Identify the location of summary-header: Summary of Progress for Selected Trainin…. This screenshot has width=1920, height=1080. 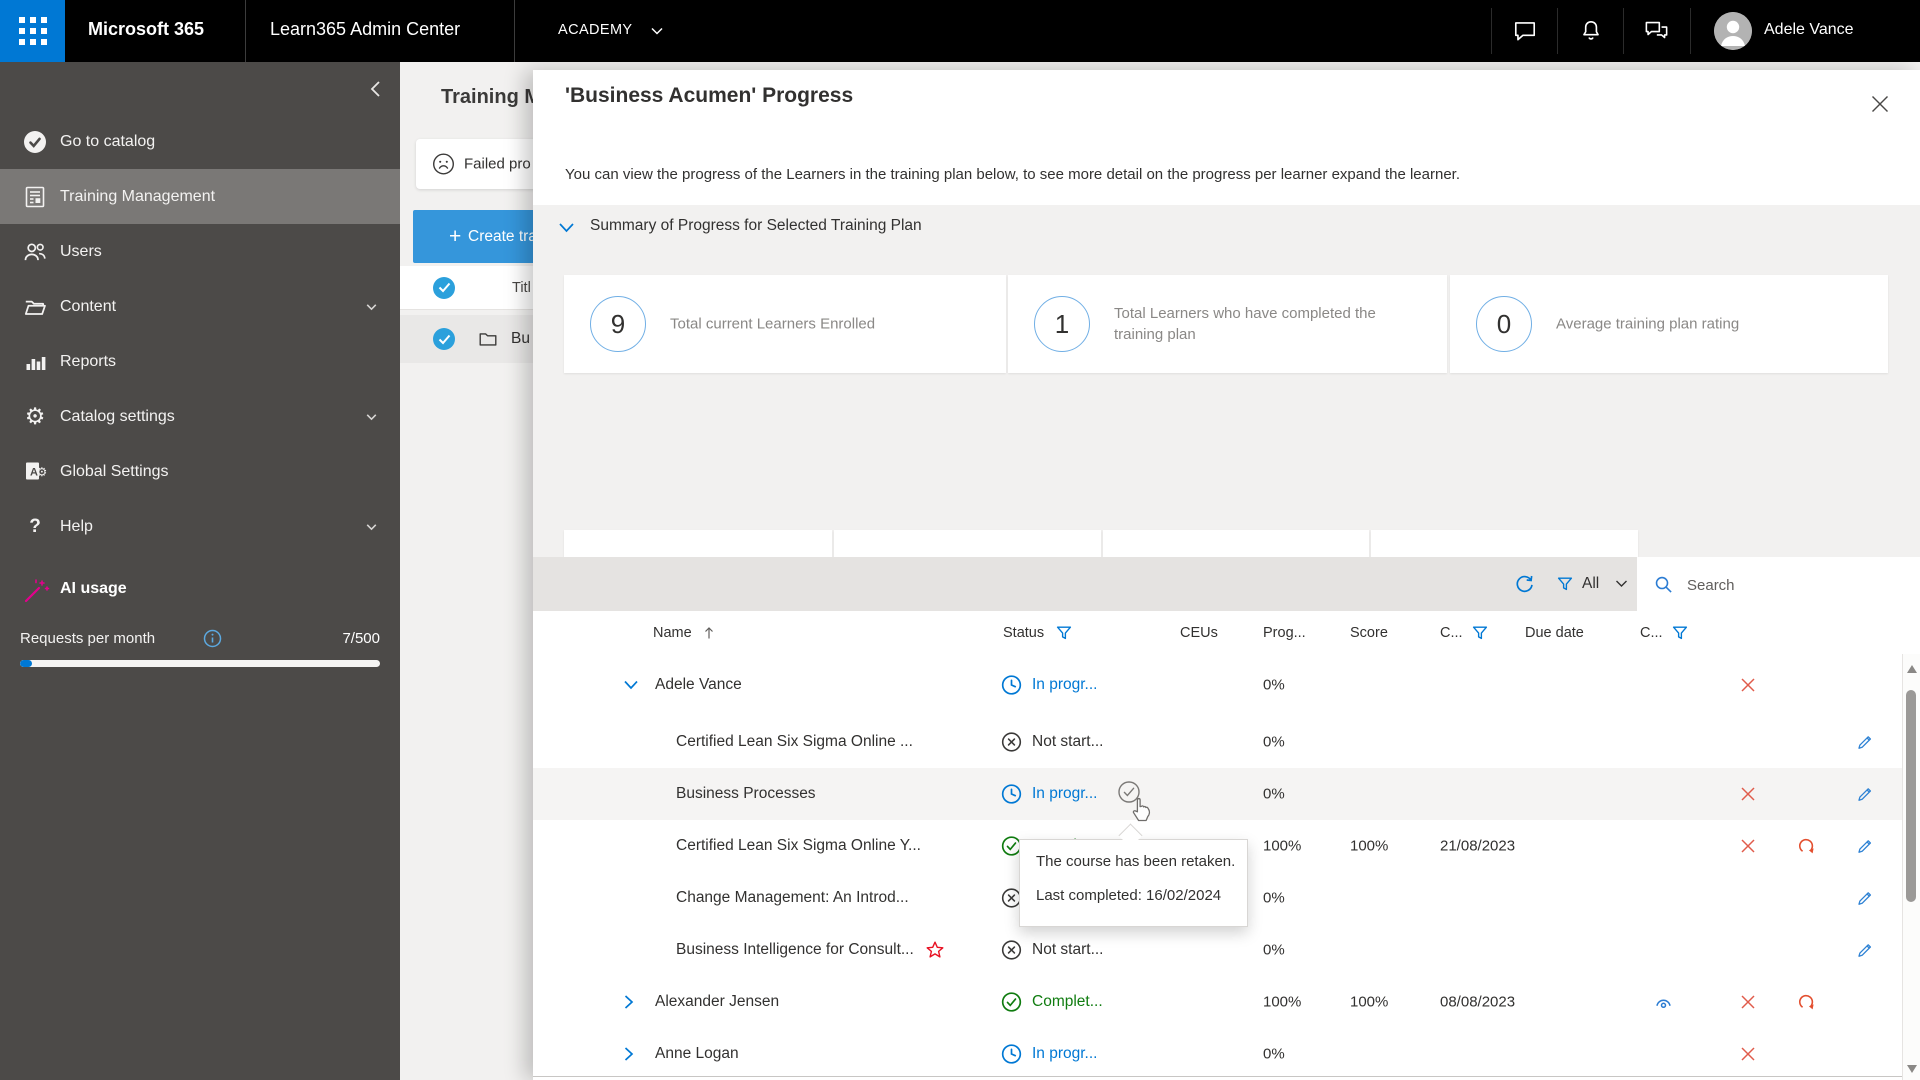
(756, 226).